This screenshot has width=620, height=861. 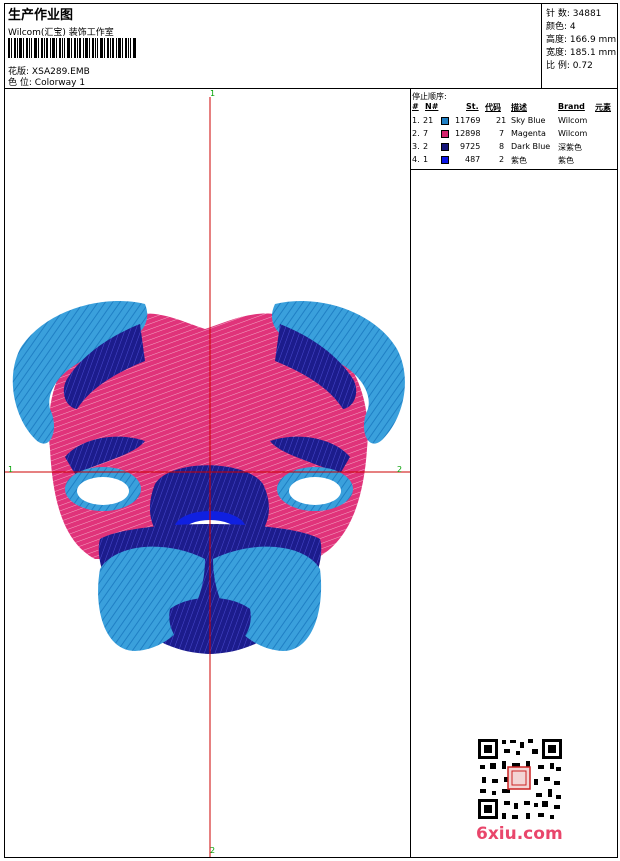 I want to click on axis-label-top: 1, so click(x=213, y=93).